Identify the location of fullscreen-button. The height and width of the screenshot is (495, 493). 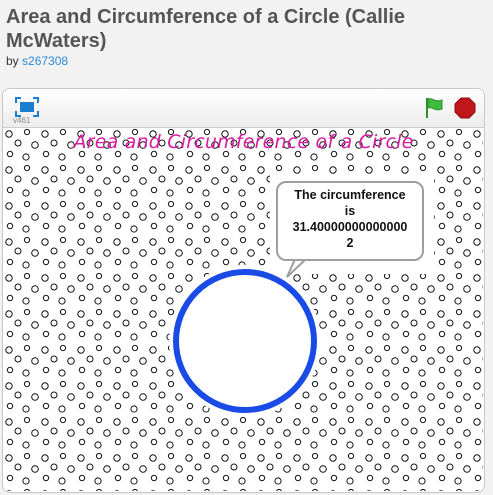
(27, 107).